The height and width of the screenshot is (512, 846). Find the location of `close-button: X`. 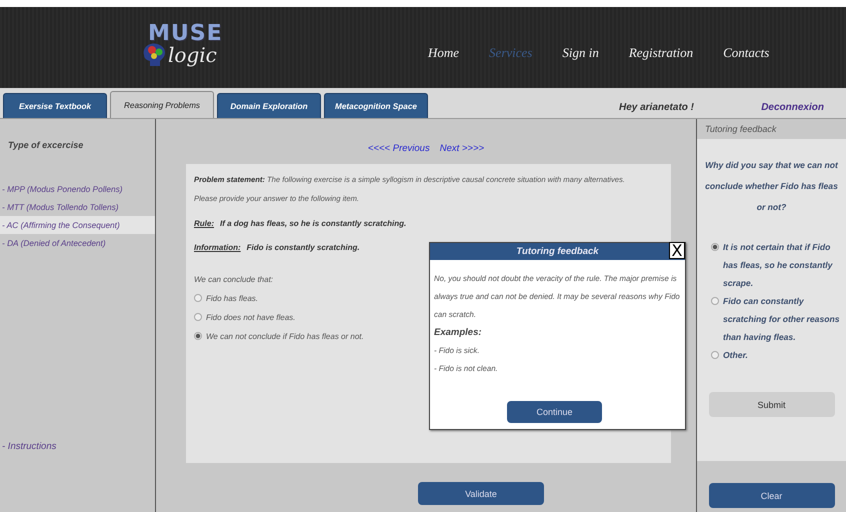

close-button: X is located at coordinates (677, 250).